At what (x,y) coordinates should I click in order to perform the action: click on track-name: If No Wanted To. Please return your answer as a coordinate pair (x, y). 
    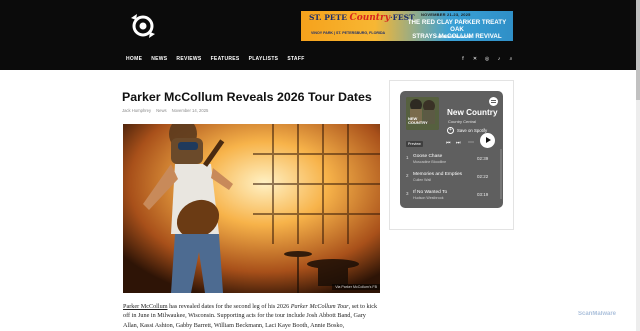
    Looking at the image, I should click on (430, 192).